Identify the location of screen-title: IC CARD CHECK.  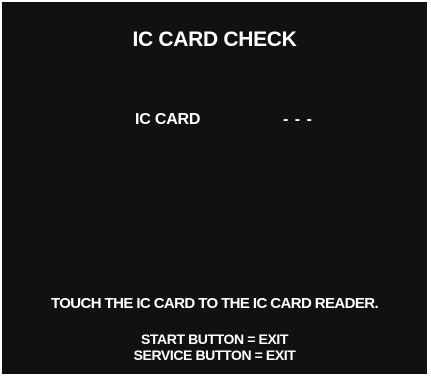
(214, 39).